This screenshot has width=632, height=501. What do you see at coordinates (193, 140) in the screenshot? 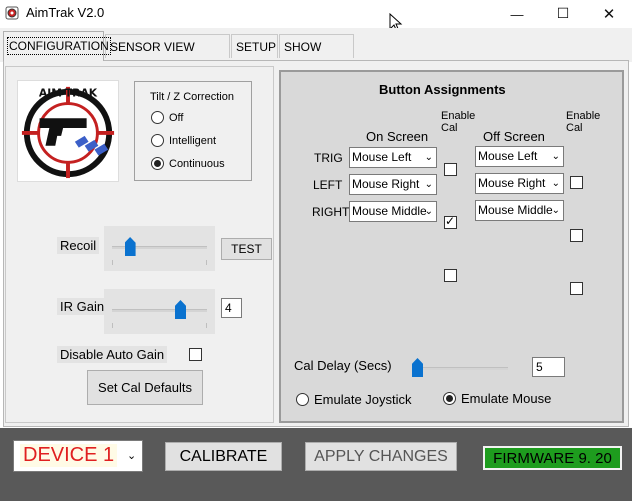
I see `tilt-option-label: Intelligent` at bounding box center [193, 140].